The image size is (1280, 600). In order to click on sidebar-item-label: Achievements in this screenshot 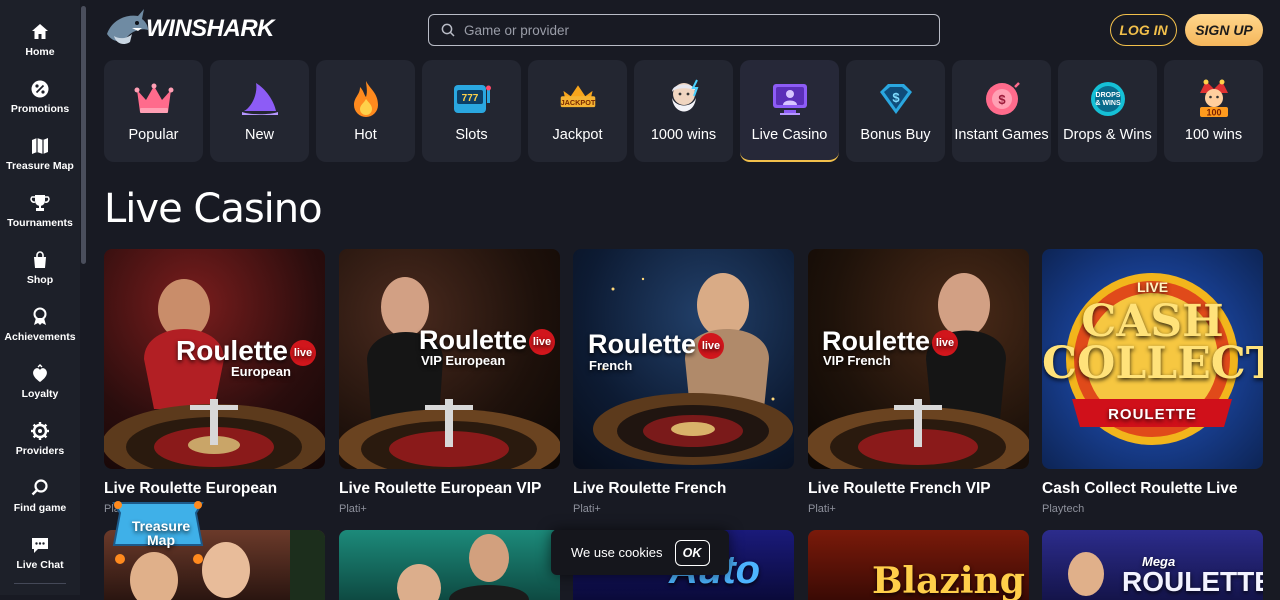, I will do `click(40, 337)`.